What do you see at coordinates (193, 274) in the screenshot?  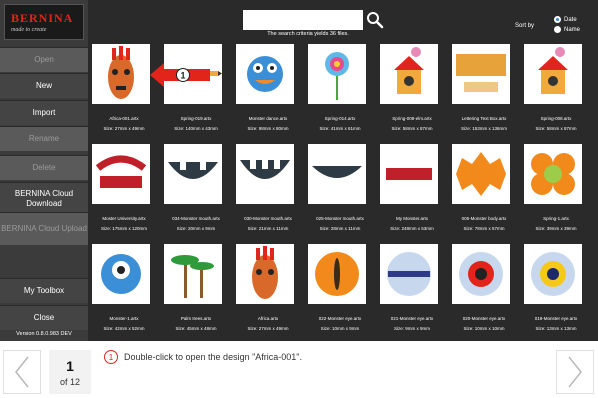 I see `palm-icon` at bounding box center [193, 274].